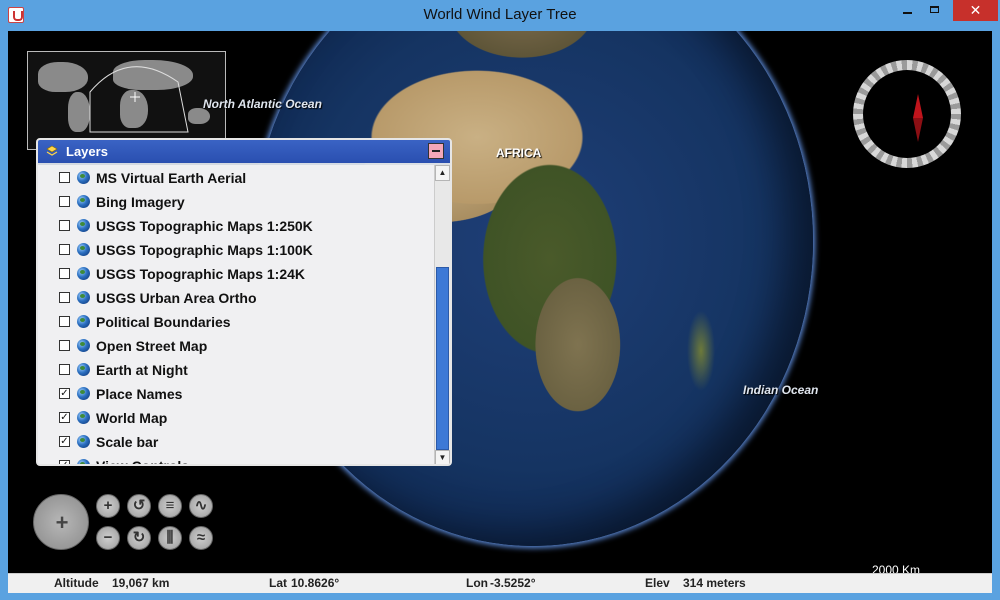 The height and width of the screenshot is (600, 1000). What do you see at coordinates (442, 457) in the screenshot?
I see `scroll-down-arrow-icon: ▼` at bounding box center [442, 457].